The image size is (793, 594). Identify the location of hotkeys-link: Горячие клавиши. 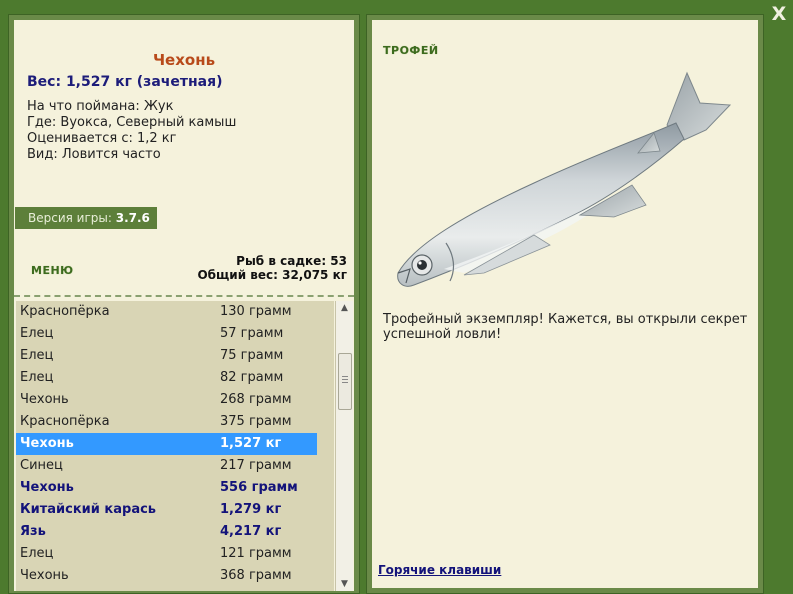
(439, 570).